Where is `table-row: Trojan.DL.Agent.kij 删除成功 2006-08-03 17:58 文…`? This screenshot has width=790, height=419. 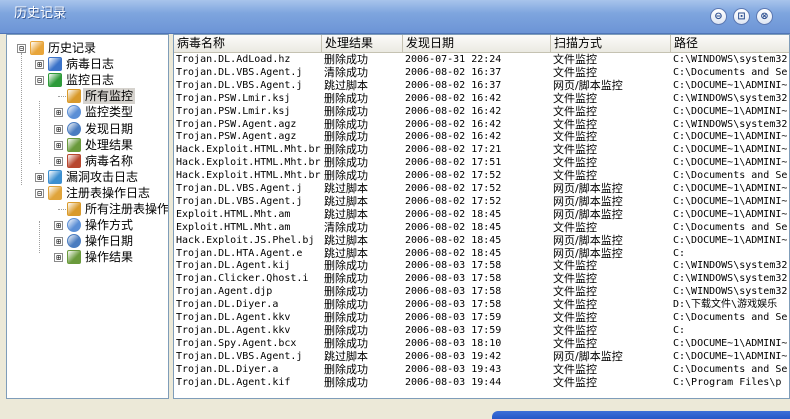 table-row: Trojan.DL.Agent.kij 删除成功 2006-08-03 17:58 文… is located at coordinates (481, 265).